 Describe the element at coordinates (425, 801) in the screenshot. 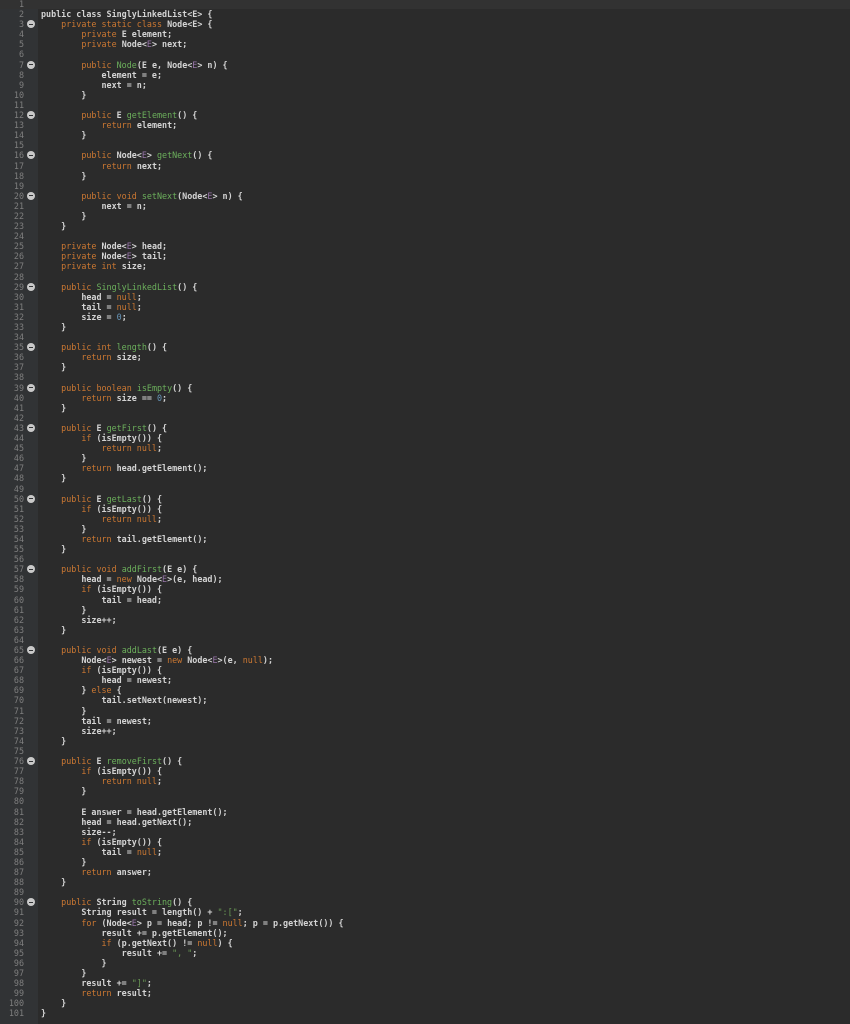

I see `code-line: 80` at that location.